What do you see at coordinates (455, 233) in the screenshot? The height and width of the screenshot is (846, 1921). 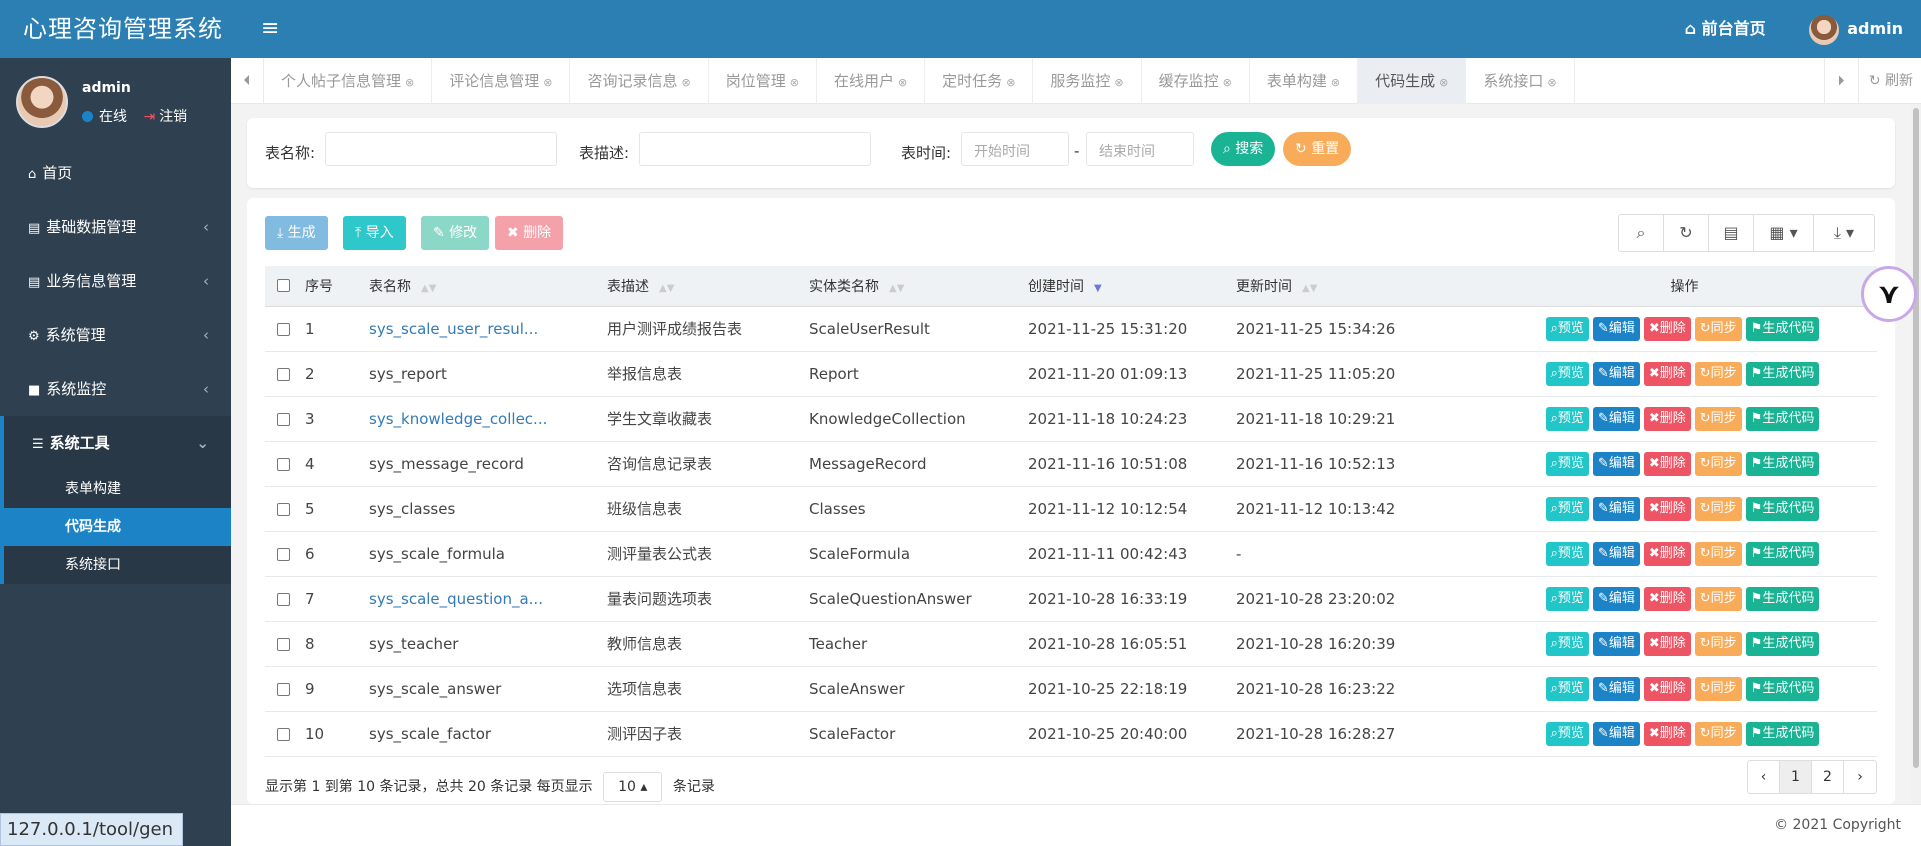 I see `modify-button: ✎ 修改` at bounding box center [455, 233].